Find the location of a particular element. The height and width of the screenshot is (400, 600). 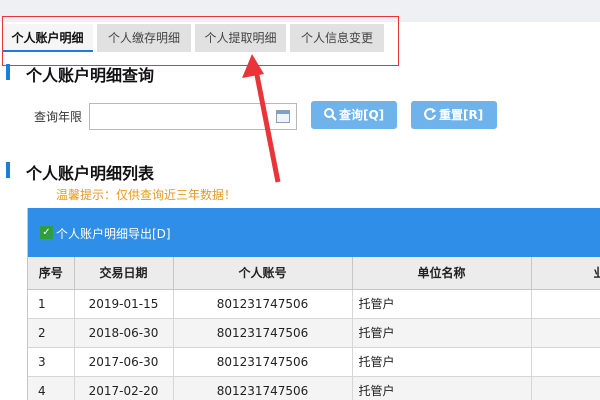

cell-date: 2017-06-30 is located at coordinates (124, 362).